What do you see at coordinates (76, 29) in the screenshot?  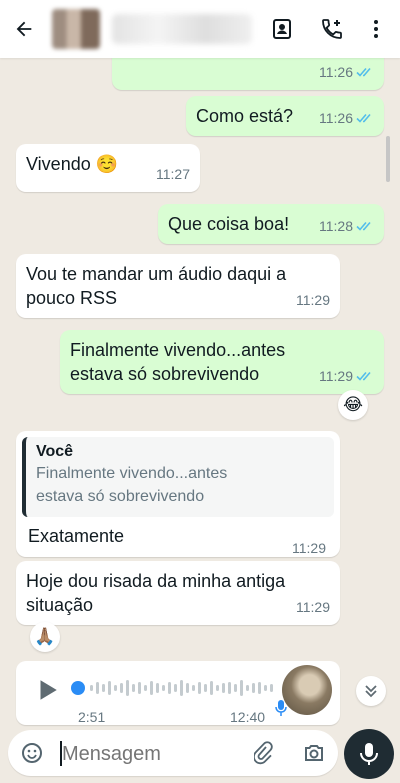 I see `contact-avatar` at bounding box center [76, 29].